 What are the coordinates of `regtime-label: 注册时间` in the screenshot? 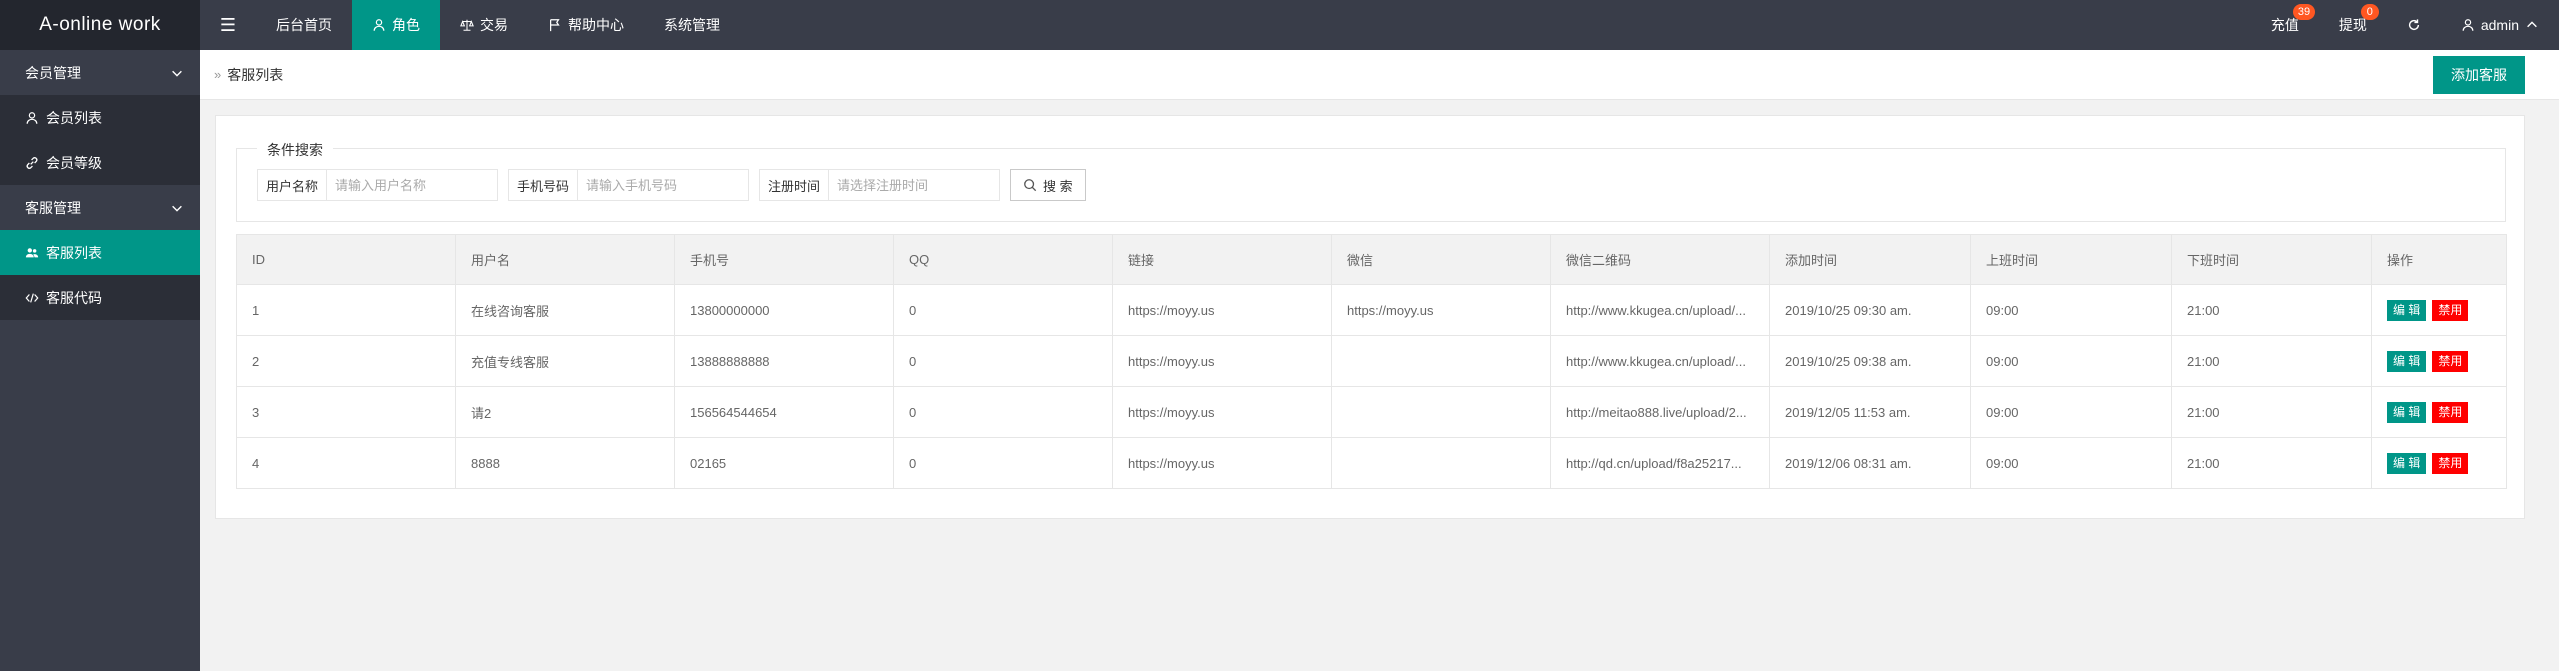 It's located at (795, 185).